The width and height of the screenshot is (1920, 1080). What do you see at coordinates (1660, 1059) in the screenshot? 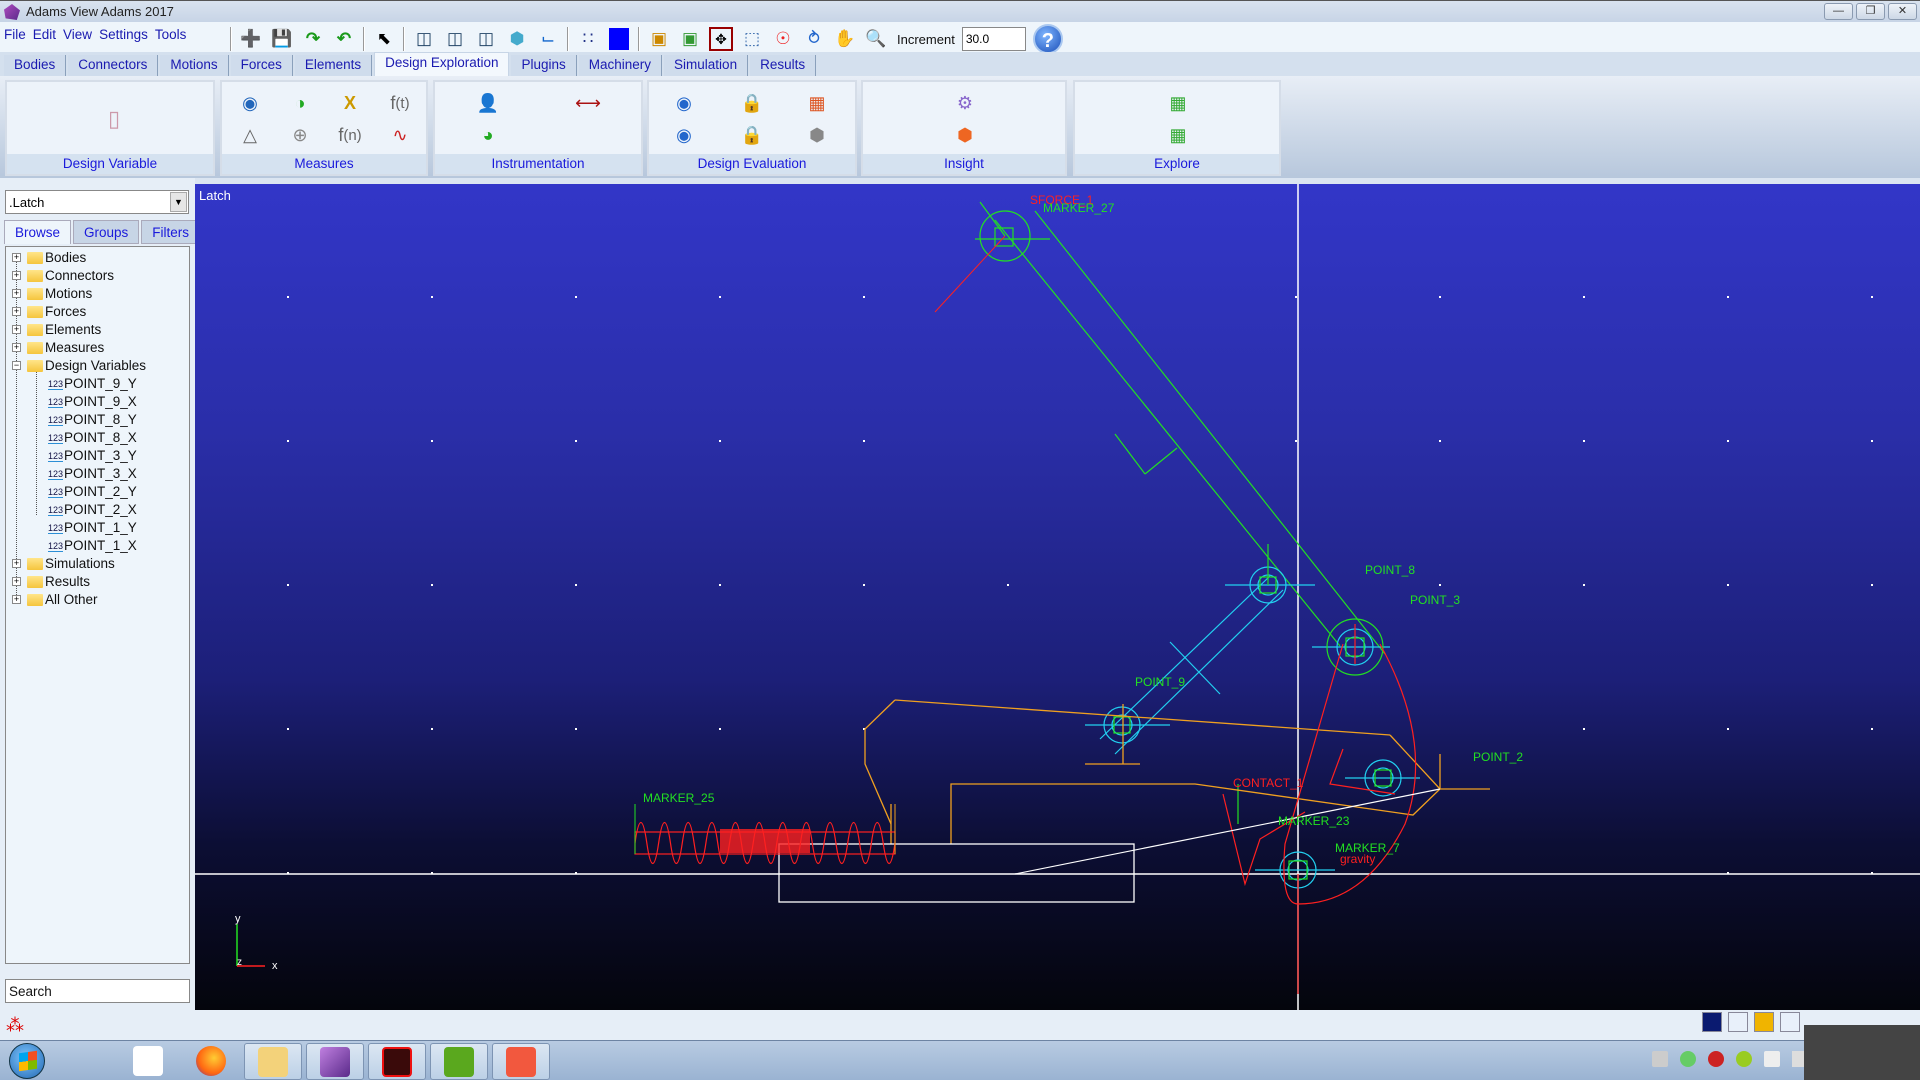
I see `keyboard-icon` at bounding box center [1660, 1059].